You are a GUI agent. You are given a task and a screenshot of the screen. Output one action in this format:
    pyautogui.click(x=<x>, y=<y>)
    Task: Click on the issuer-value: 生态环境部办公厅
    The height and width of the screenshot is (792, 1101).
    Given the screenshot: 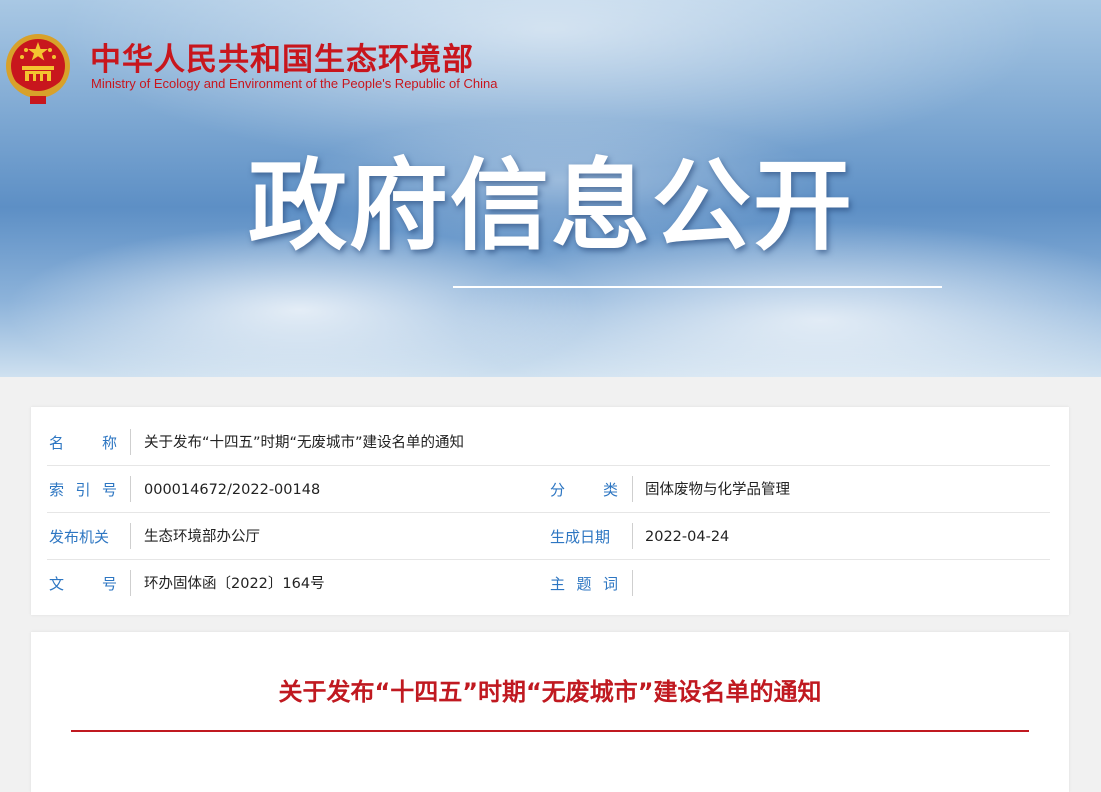 What is the action you would take?
    pyautogui.click(x=202, y=537)
    